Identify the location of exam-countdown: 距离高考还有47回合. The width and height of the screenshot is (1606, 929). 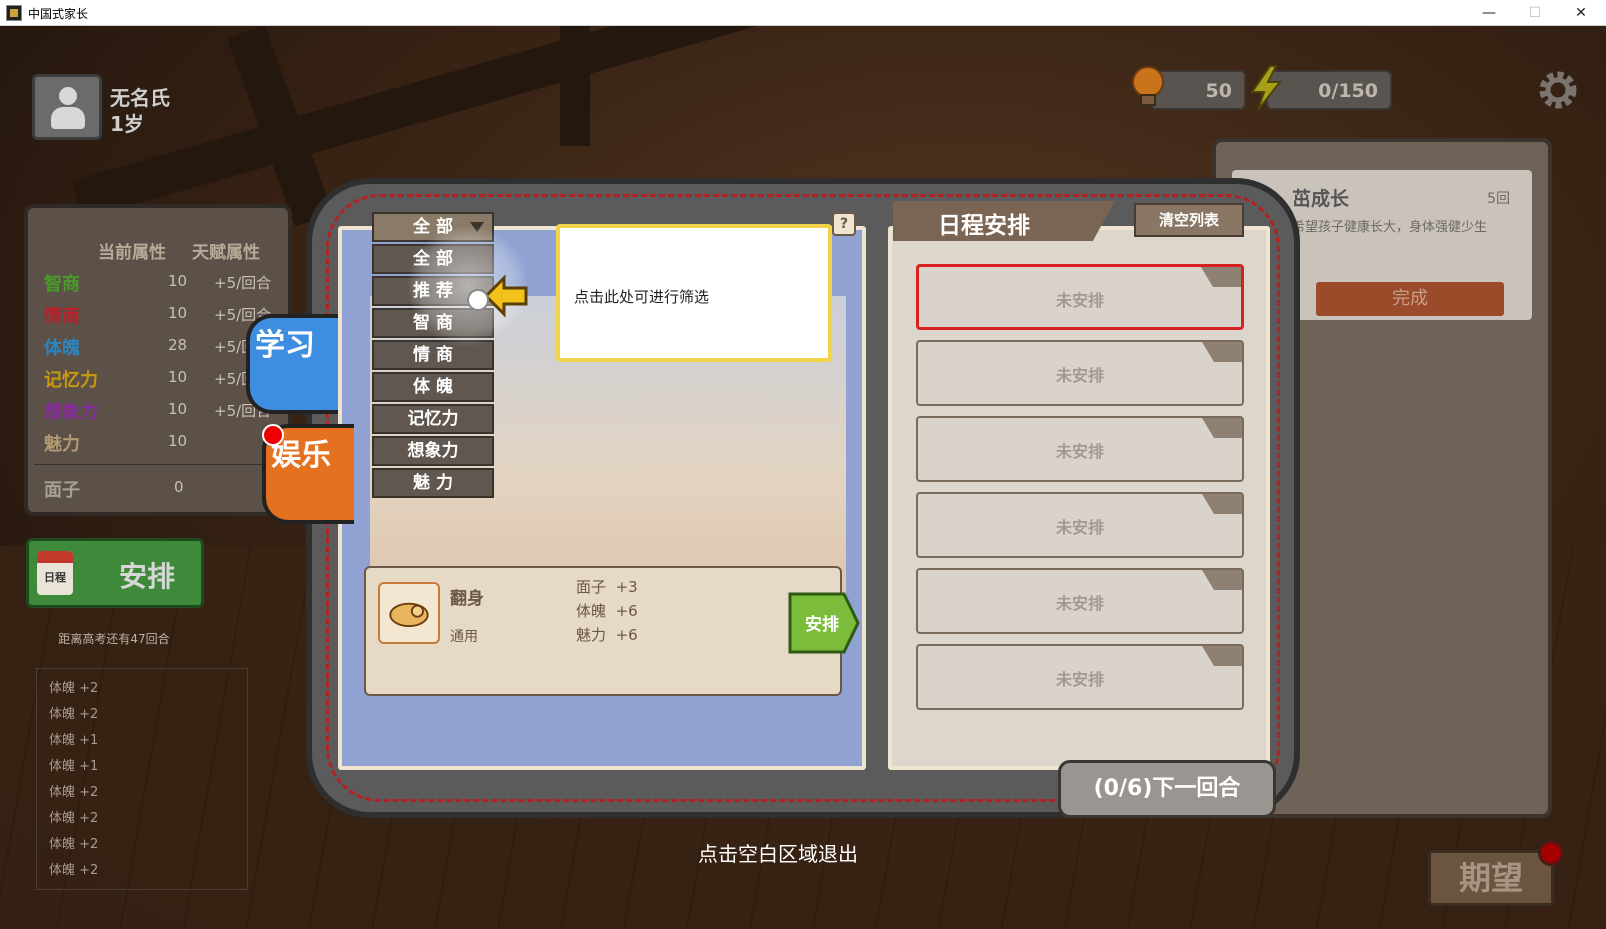
(114, 639).